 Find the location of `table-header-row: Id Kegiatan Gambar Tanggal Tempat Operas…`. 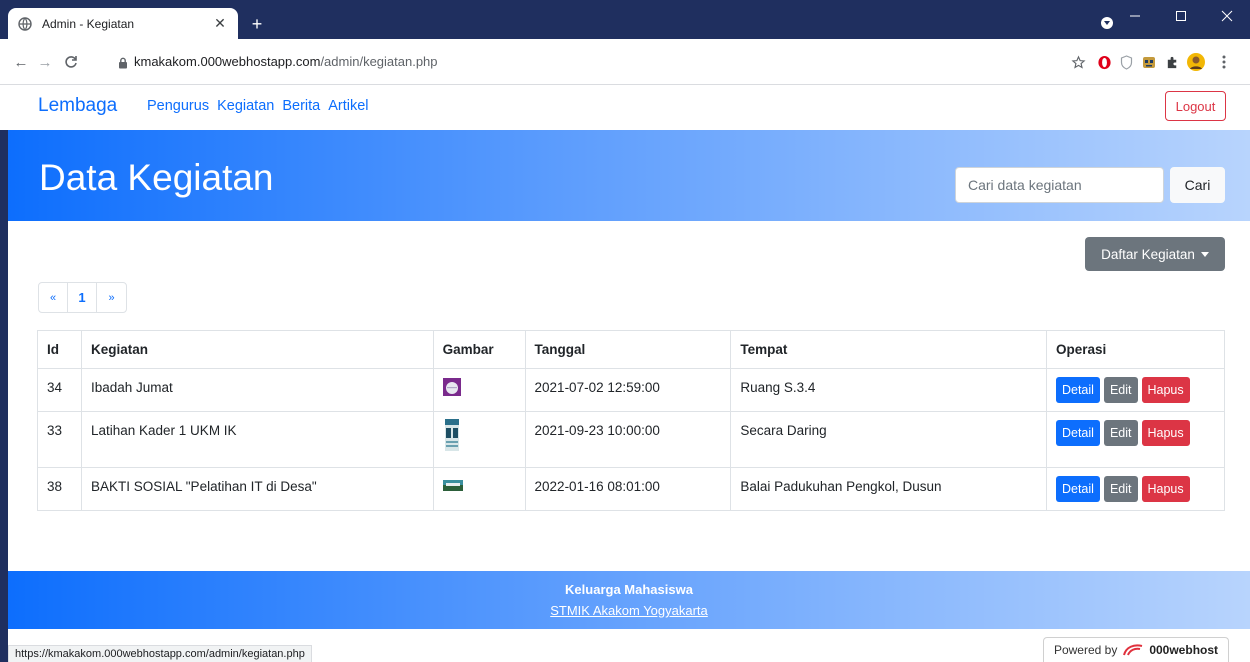

table-header-row: Id Kegiatan Gambar Tanggal Tempat Operas… is located at coordinates (631, 349).